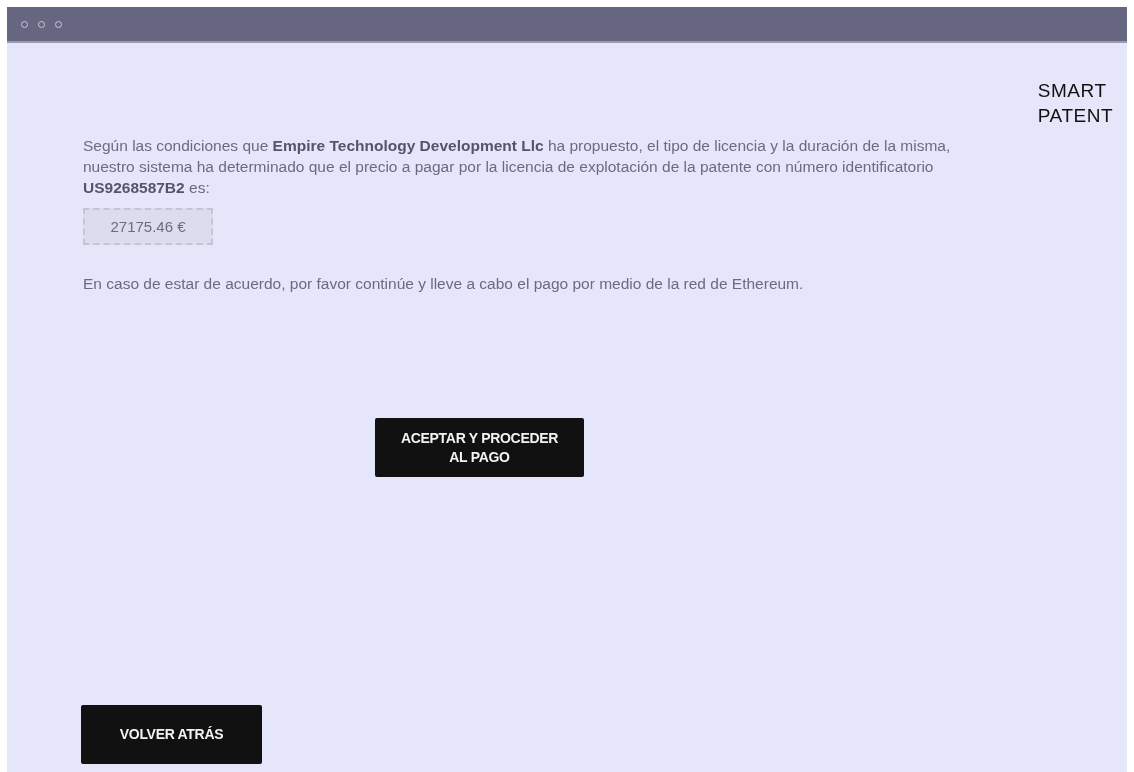 This screenshot has height=772, width=1134. Describe the element at coordinates (479, 447) in the screenshot. I see `accept-pay-button: ACEPTAR Y PROCEDER AL PAGO` at that location.